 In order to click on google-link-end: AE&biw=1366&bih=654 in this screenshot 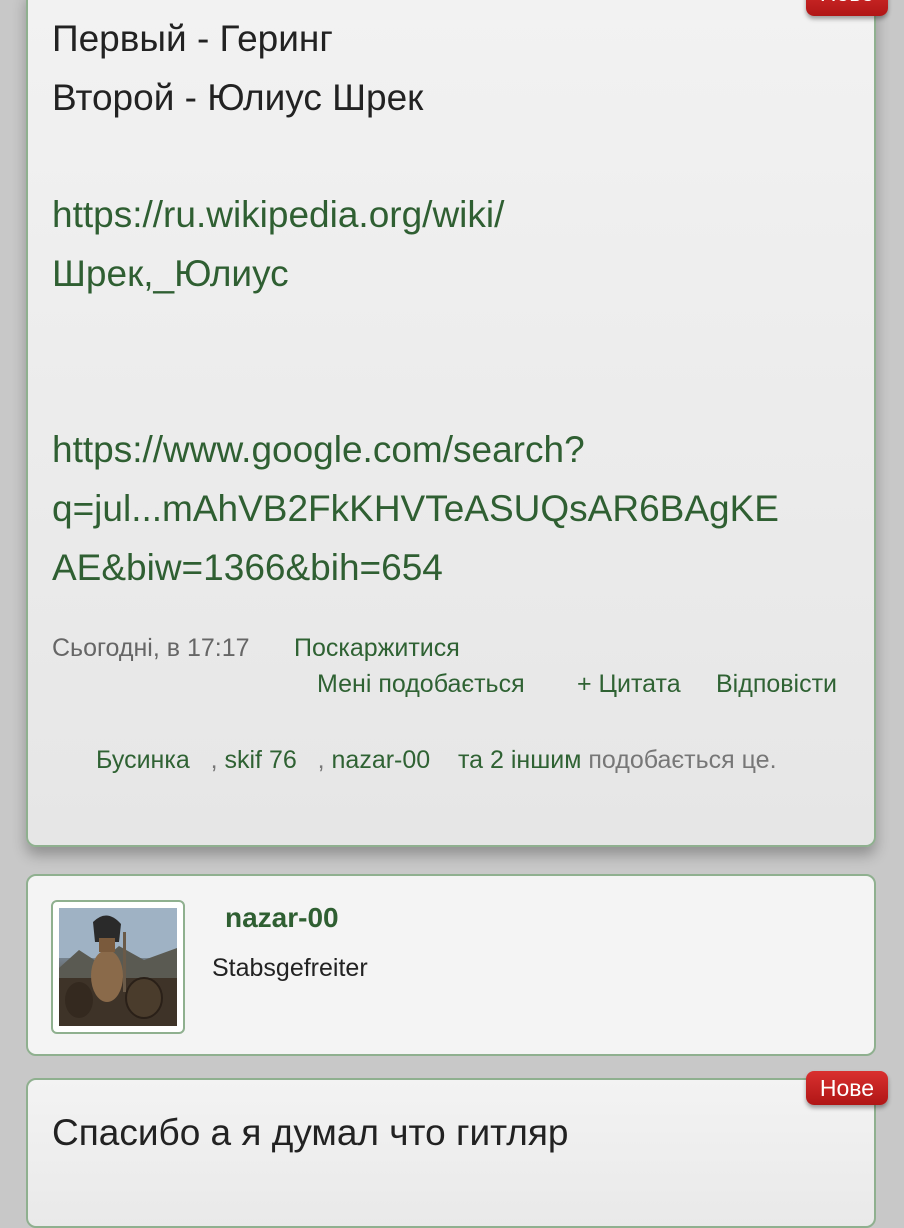, I will do `click(247, 568)`.